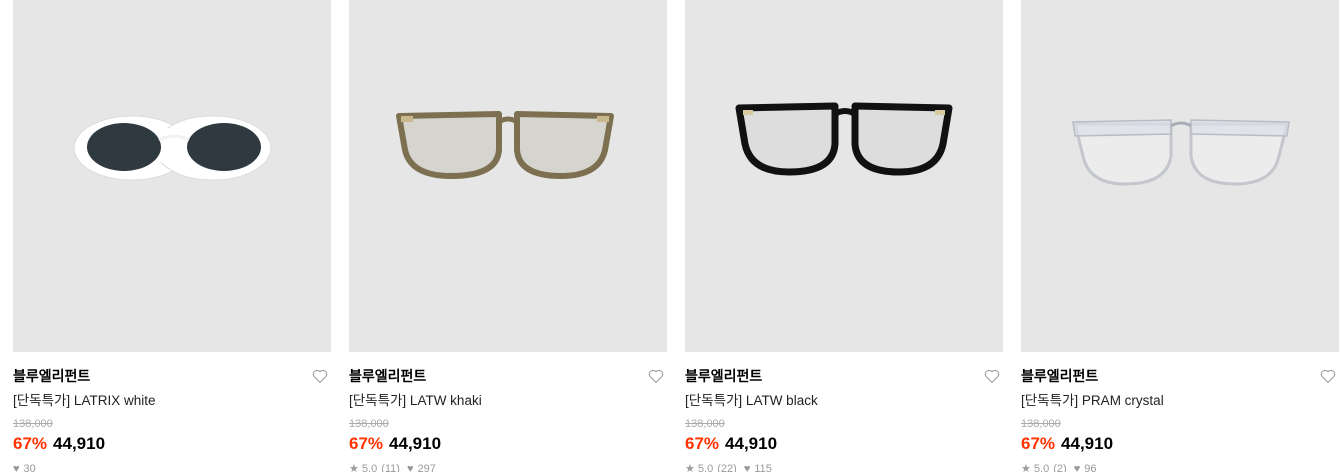 The image size is (1342, 472). I want to click on like-count: 30, so click(29, 467).